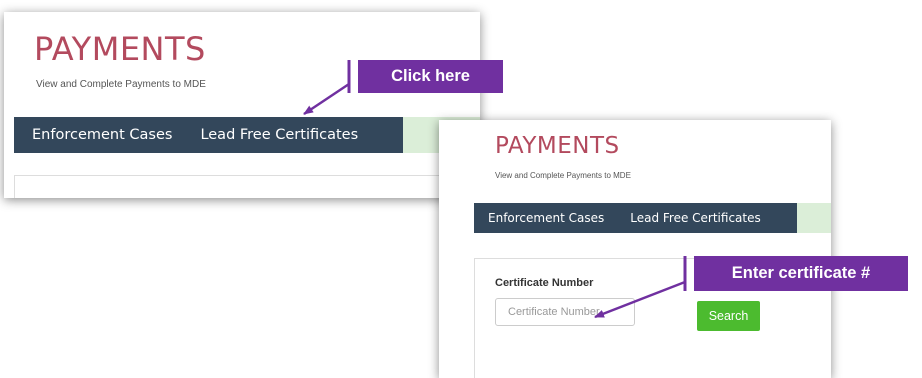  I want to click on certificate-number-input, so click(565, 312).